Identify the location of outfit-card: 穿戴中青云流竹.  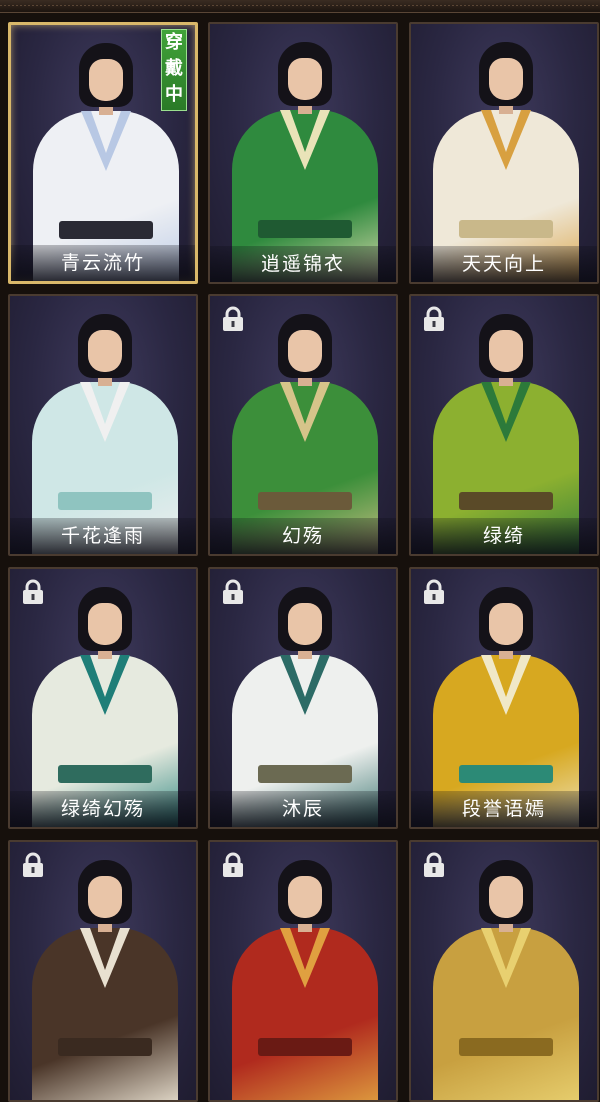
(103, 153).